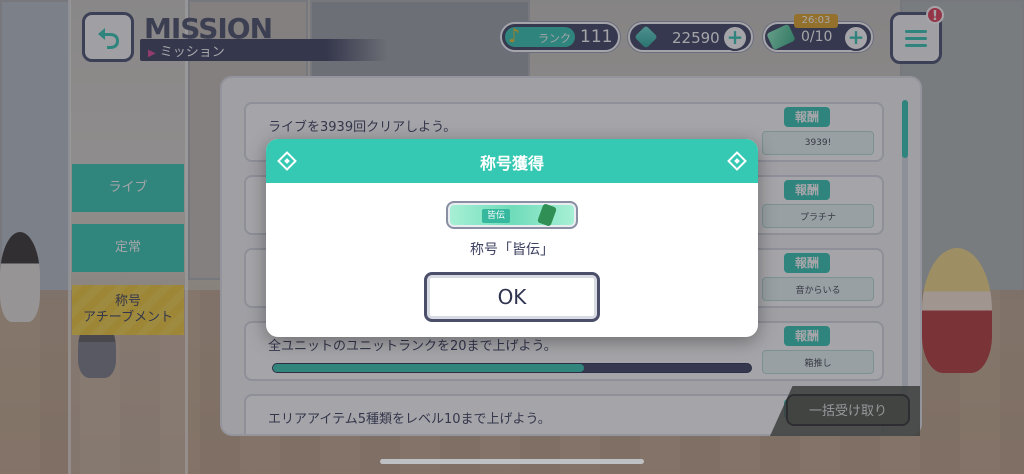 The height and width of the screenshot is (474, 1024). Describe the element at coordinates (547, 215) in the screenshot. I see `battery-icon` at that location.